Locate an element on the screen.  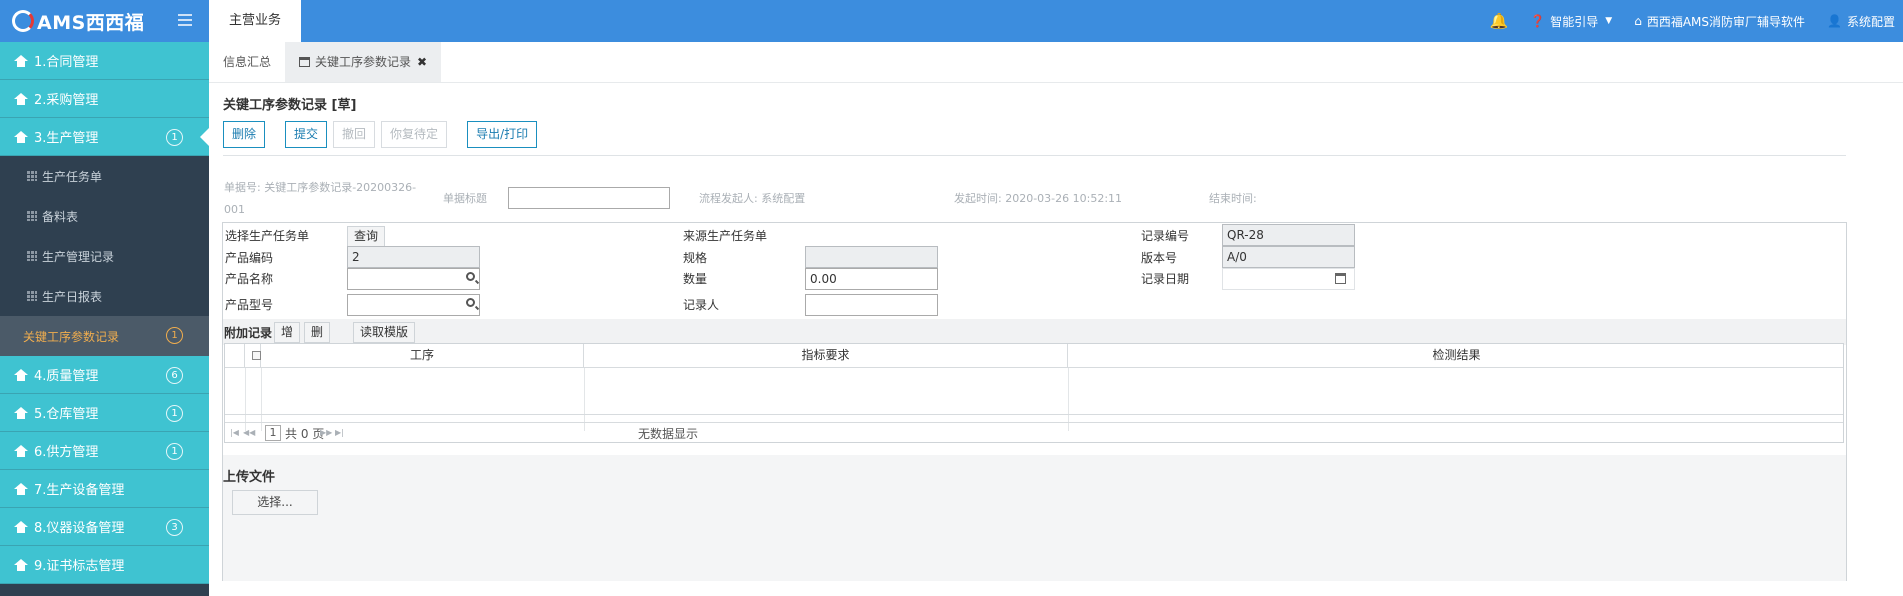
grid-pager: |◀ ◀◀ 1 共 0 页 ▶▶ ▶| 无数据显示 is located at coordinates (1034, 432).